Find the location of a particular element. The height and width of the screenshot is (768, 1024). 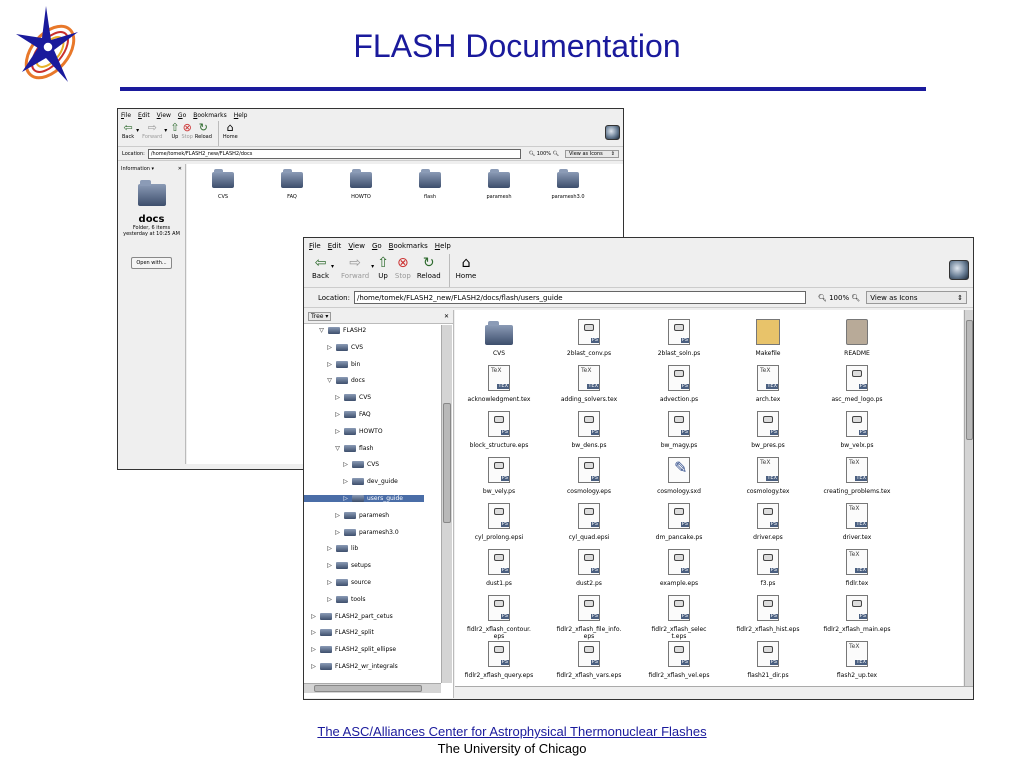

file-item: PS driver.eps is located at coordinates (768, 522).